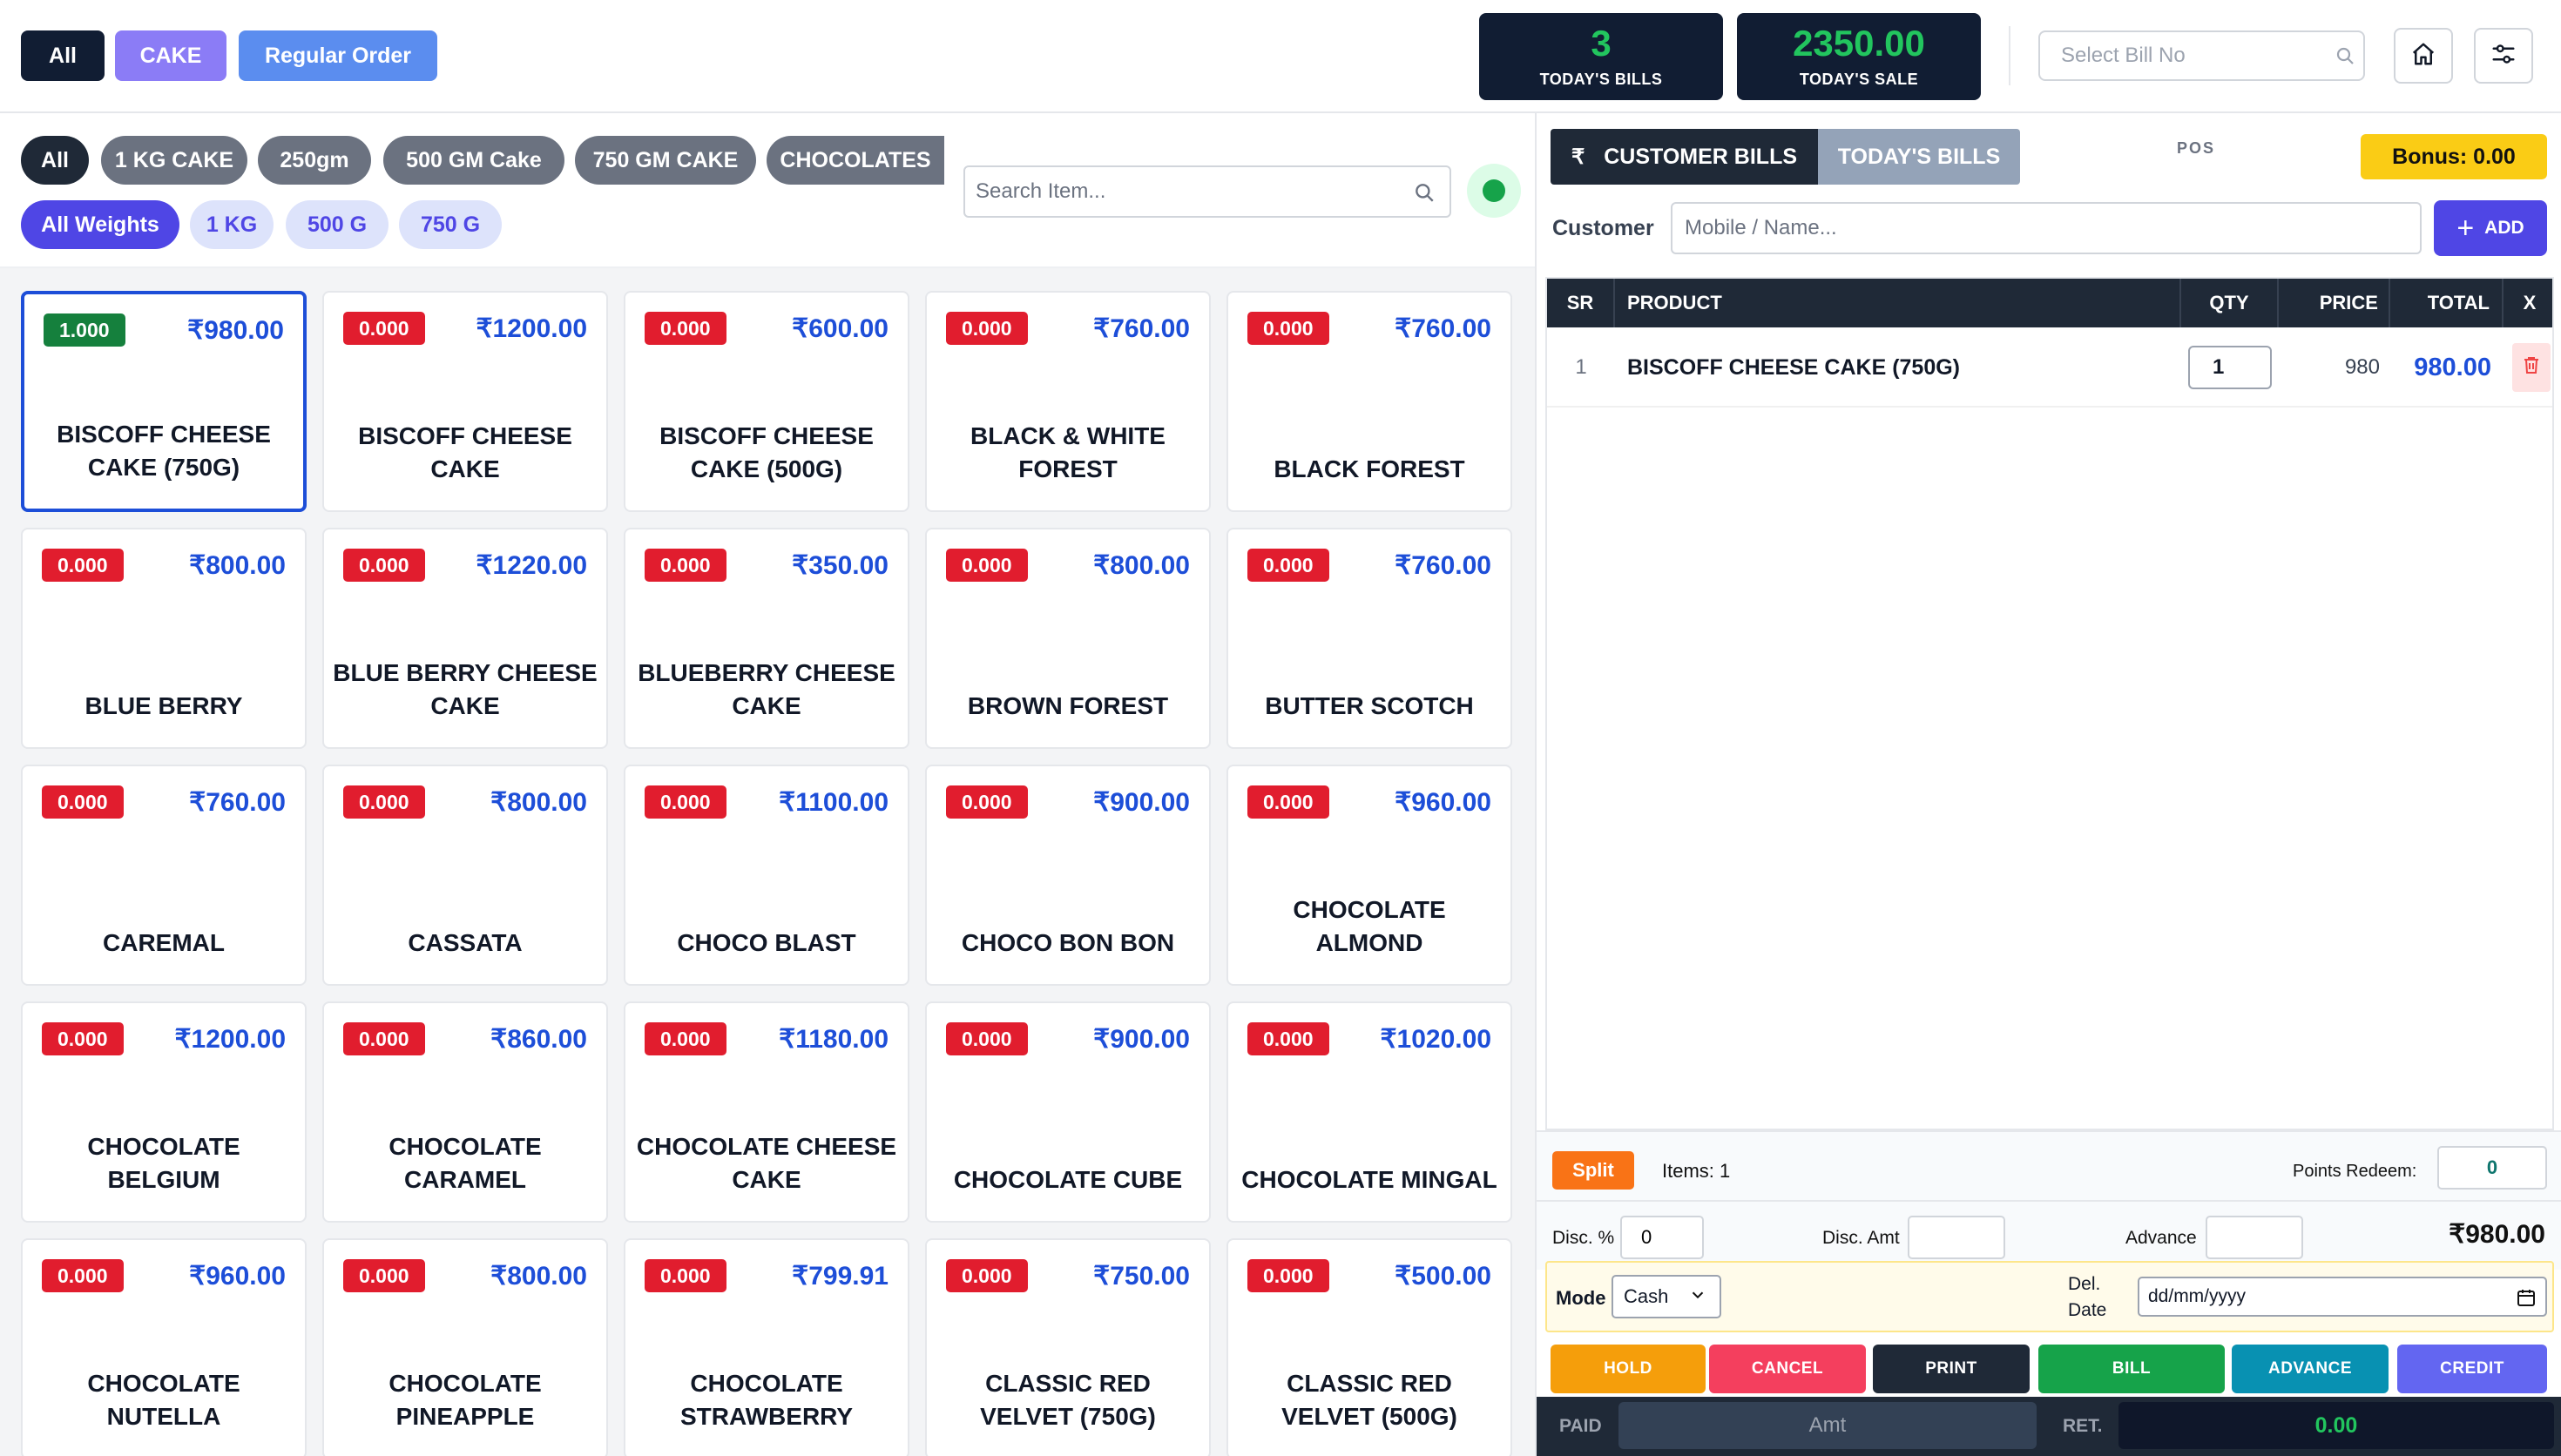 The width and height of the screenshot is (2561, 1456). I want to click on order-tab-all: All, so click(63, 55).